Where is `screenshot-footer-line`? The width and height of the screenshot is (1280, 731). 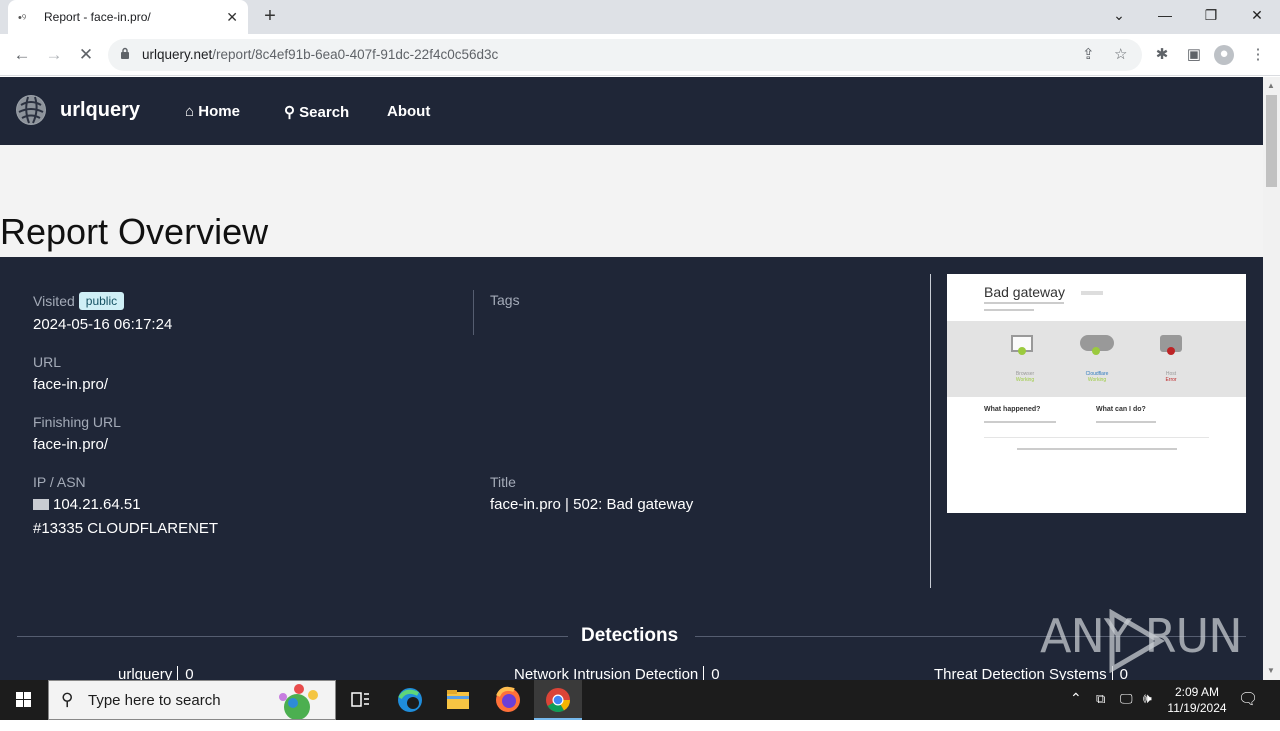 screenshot-footer-line is located at coordinates (1097, 449).